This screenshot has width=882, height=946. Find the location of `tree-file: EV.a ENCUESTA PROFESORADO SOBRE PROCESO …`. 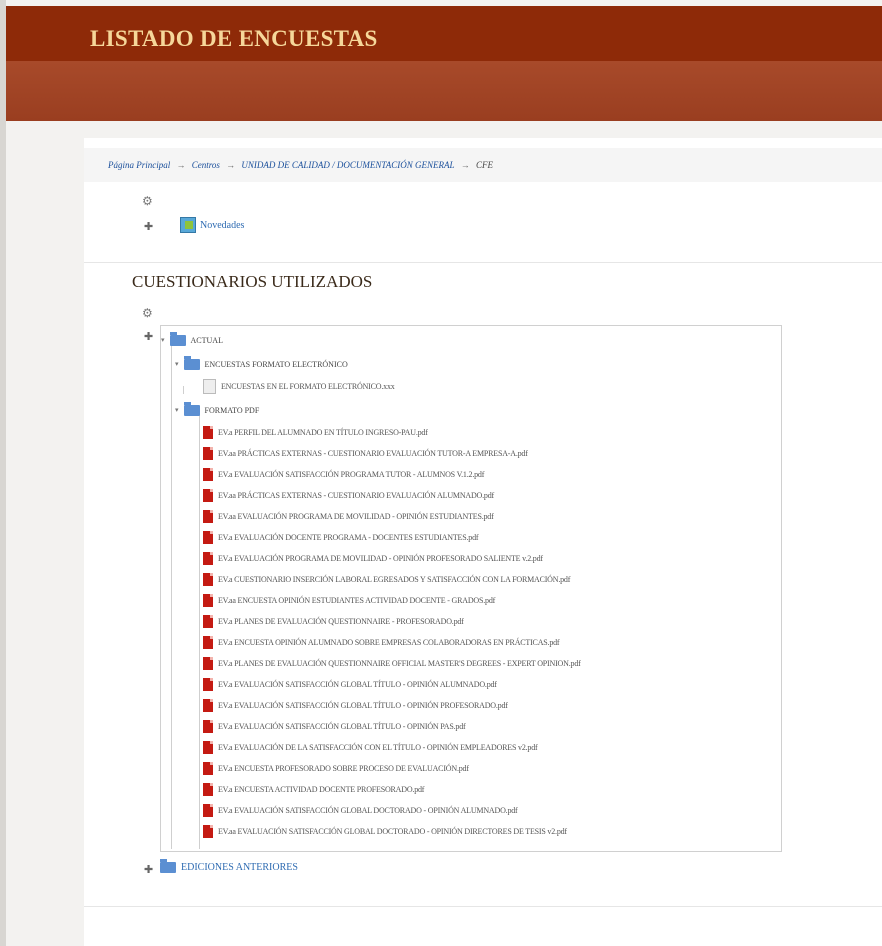

tree-file: EV.a ENCUESTA PROFESORADO SOBRE PROCESO … is located at coordinates (336, 768).